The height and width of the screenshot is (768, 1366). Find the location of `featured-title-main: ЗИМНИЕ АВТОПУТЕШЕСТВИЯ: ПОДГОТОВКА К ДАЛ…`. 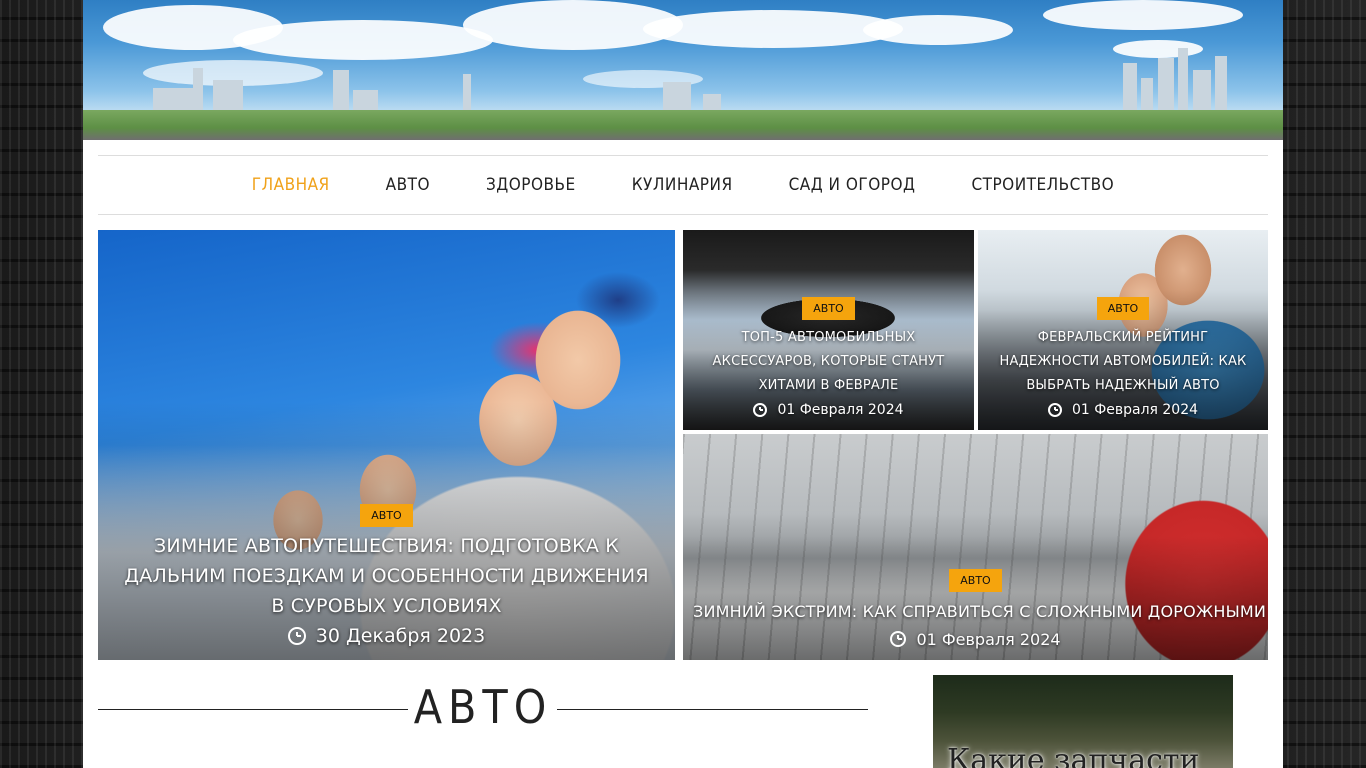

featured-title-main: ЗИМНИЕ АВТОПУТЕШЕСТВИЯ: ПОДГОТОВКА К ДАЛ… is located at coordinates (386, 576).